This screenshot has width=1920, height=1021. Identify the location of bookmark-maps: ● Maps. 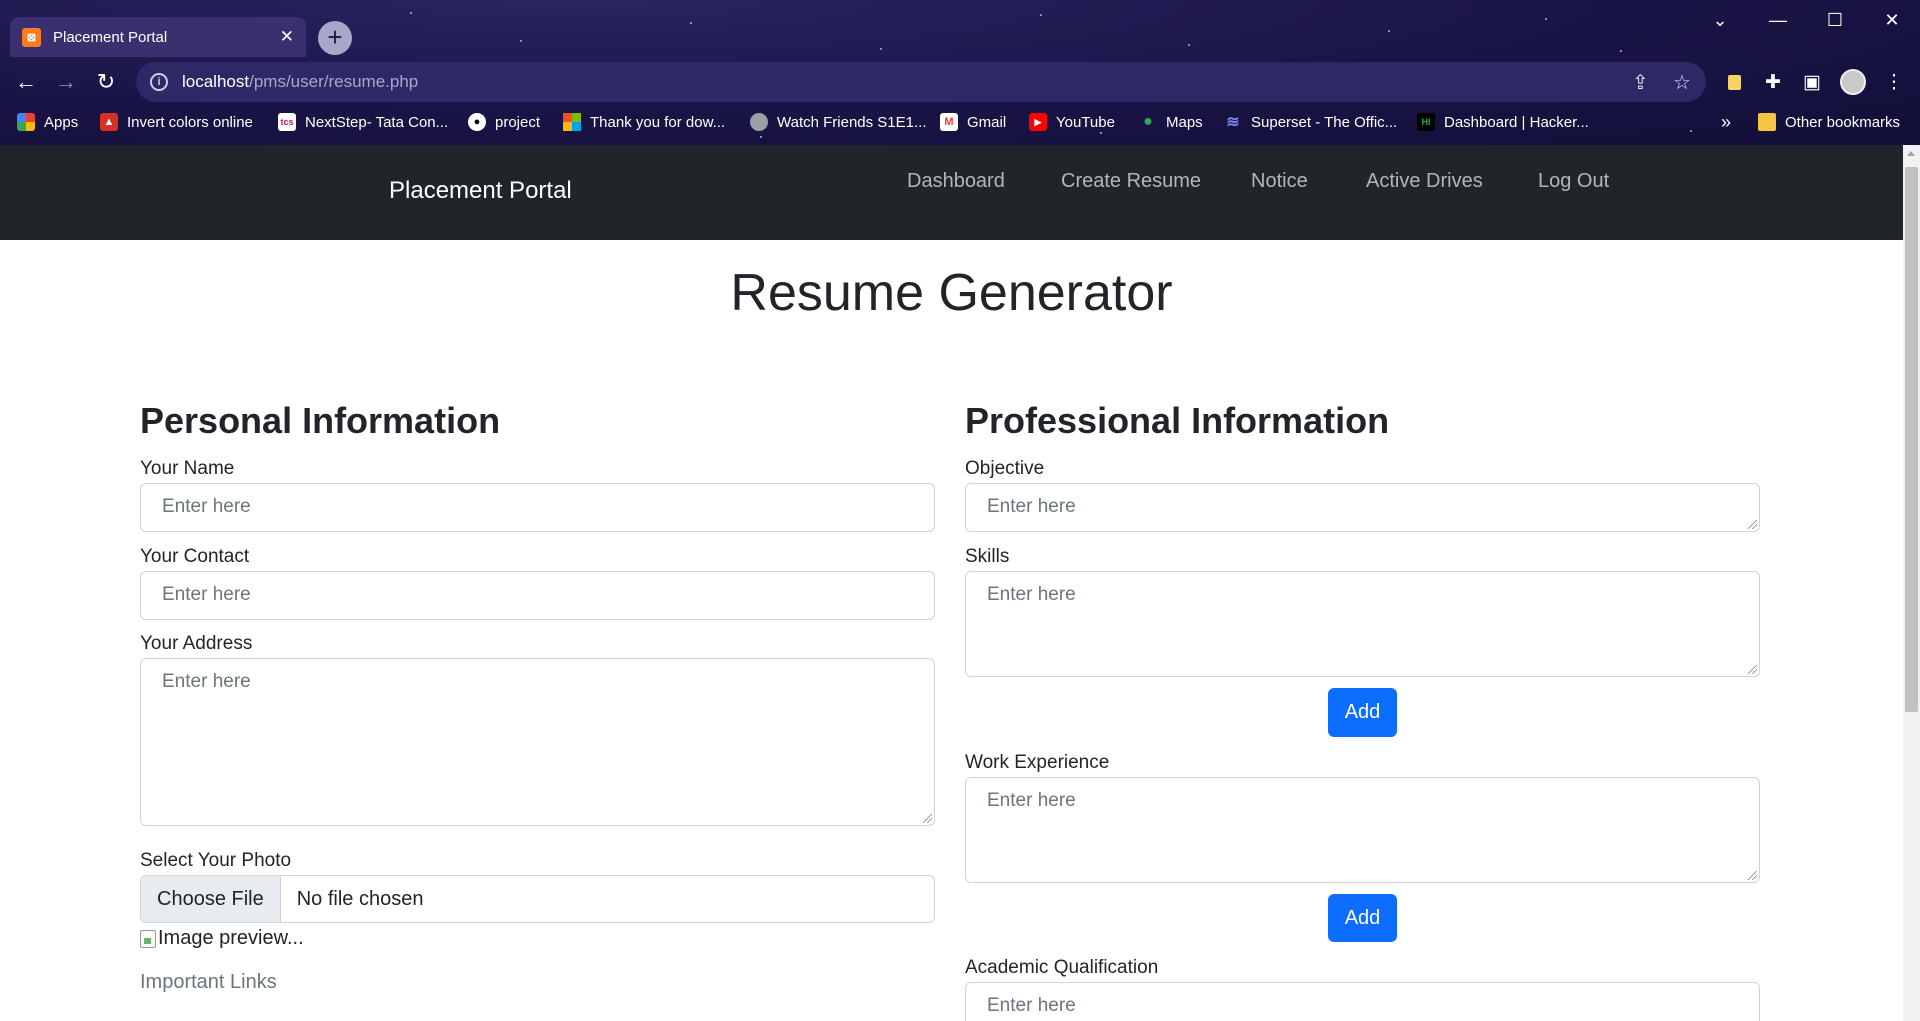
(1171, 122).